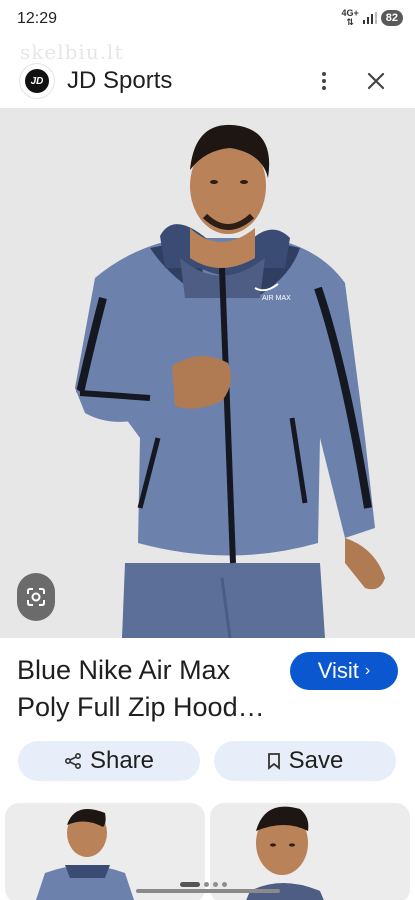 Image resolution: width=415 pixels, height=900 pixels. What do you see at coordinates (338, 670) in the screenshot?
I see `visit-label: Visit` at bounding box center [338, 670].